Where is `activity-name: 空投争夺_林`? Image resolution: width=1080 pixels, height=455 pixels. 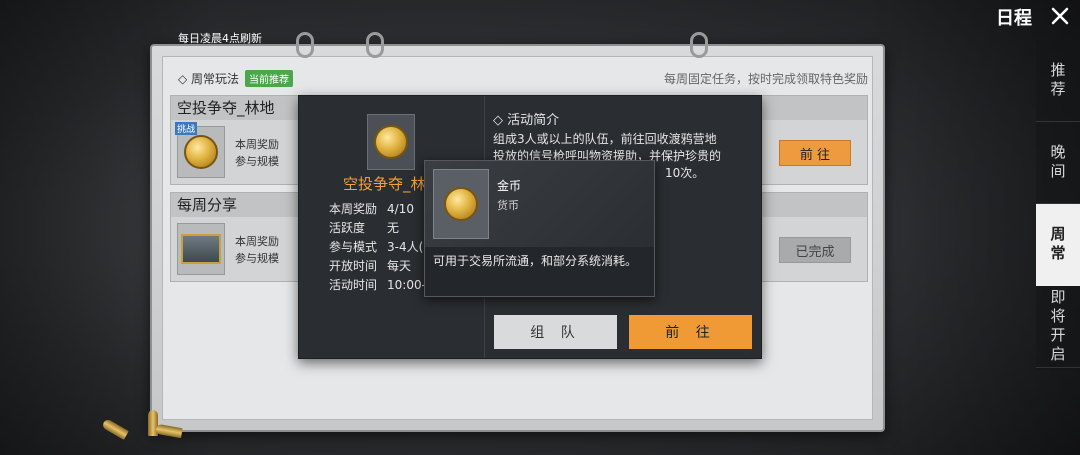
activity-name: 空投争夺_林 is located at coordinates (384, 184).